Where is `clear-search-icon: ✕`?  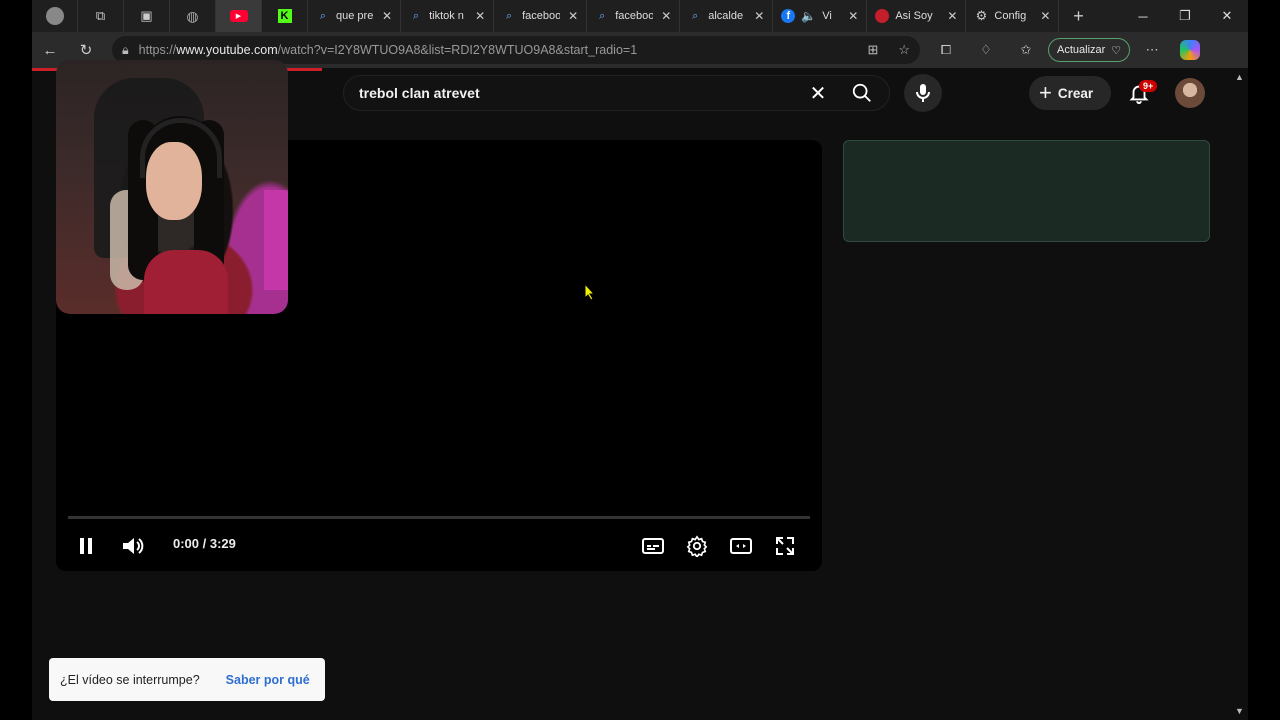
clear-search-icon: ✕ is located at coordinates (818, 93).